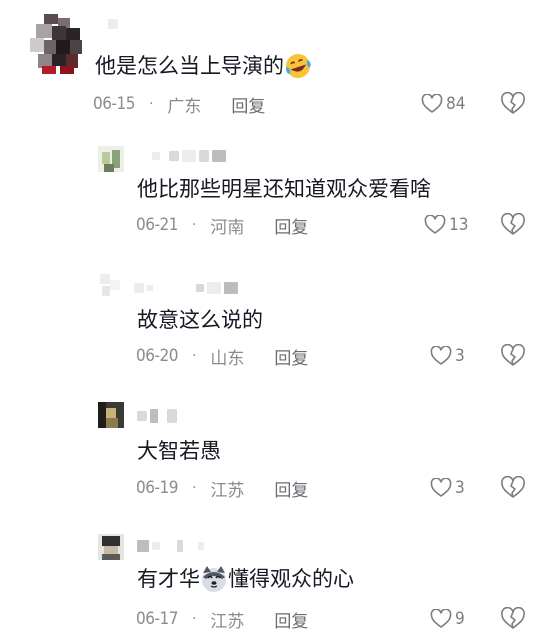  I want to click on comment-location: 广东, so click(184, 106).